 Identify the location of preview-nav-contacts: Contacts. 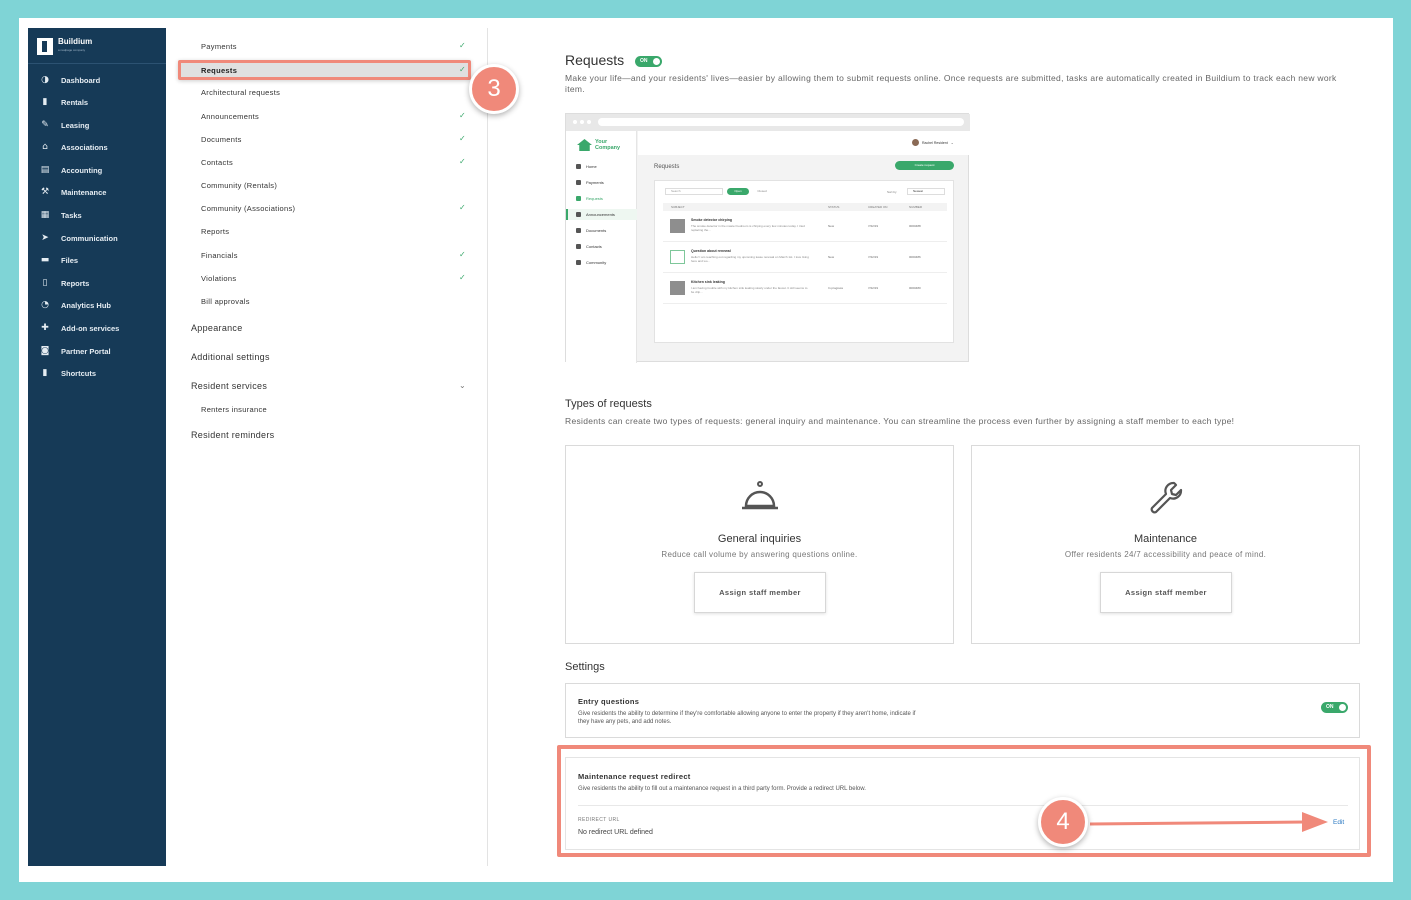
(589, 246).